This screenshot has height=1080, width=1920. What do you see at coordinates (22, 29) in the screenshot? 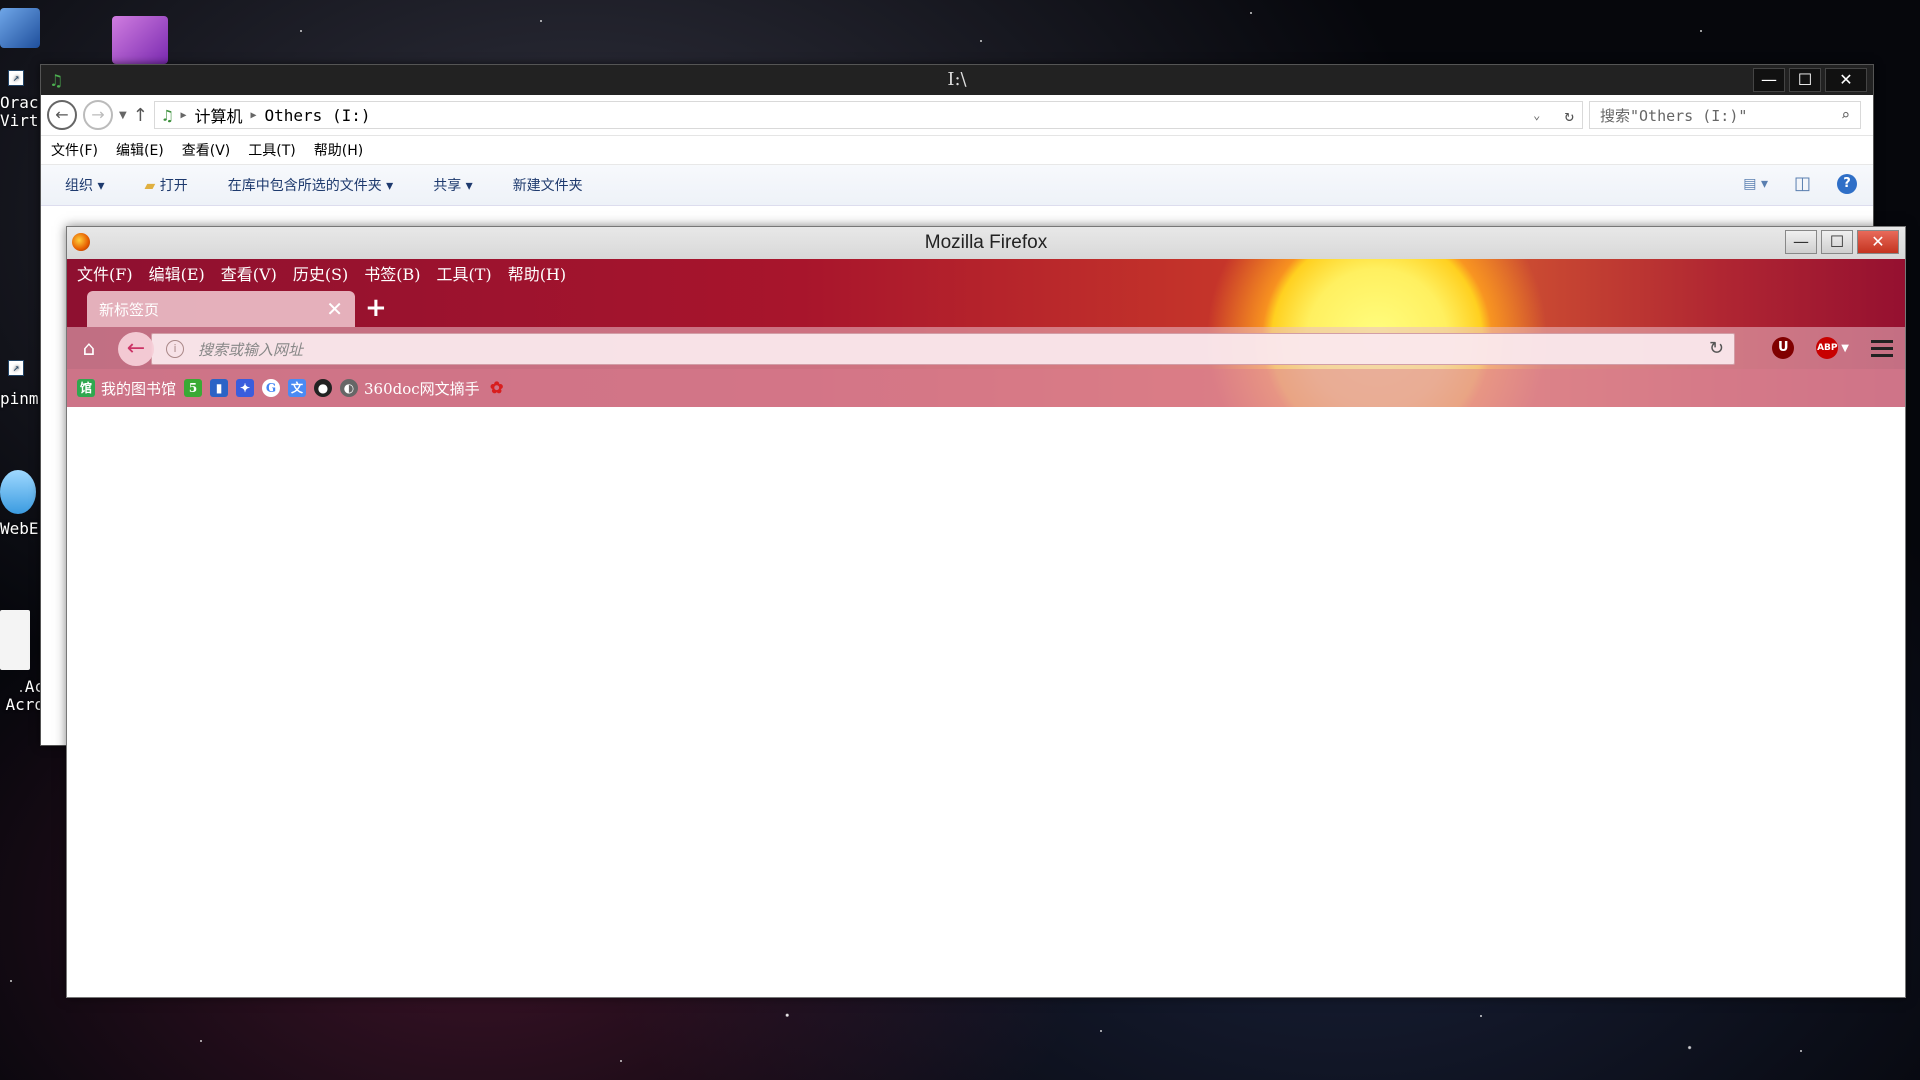
I see `virtualbox-desktop-icon` at bounding box center [22, 29].